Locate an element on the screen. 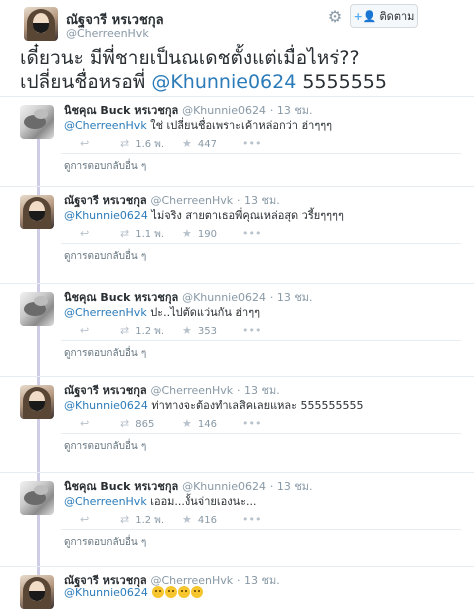 This screenshot has width=474, height=609. like-button: ★ 447 is located at coordinates (199, 143).